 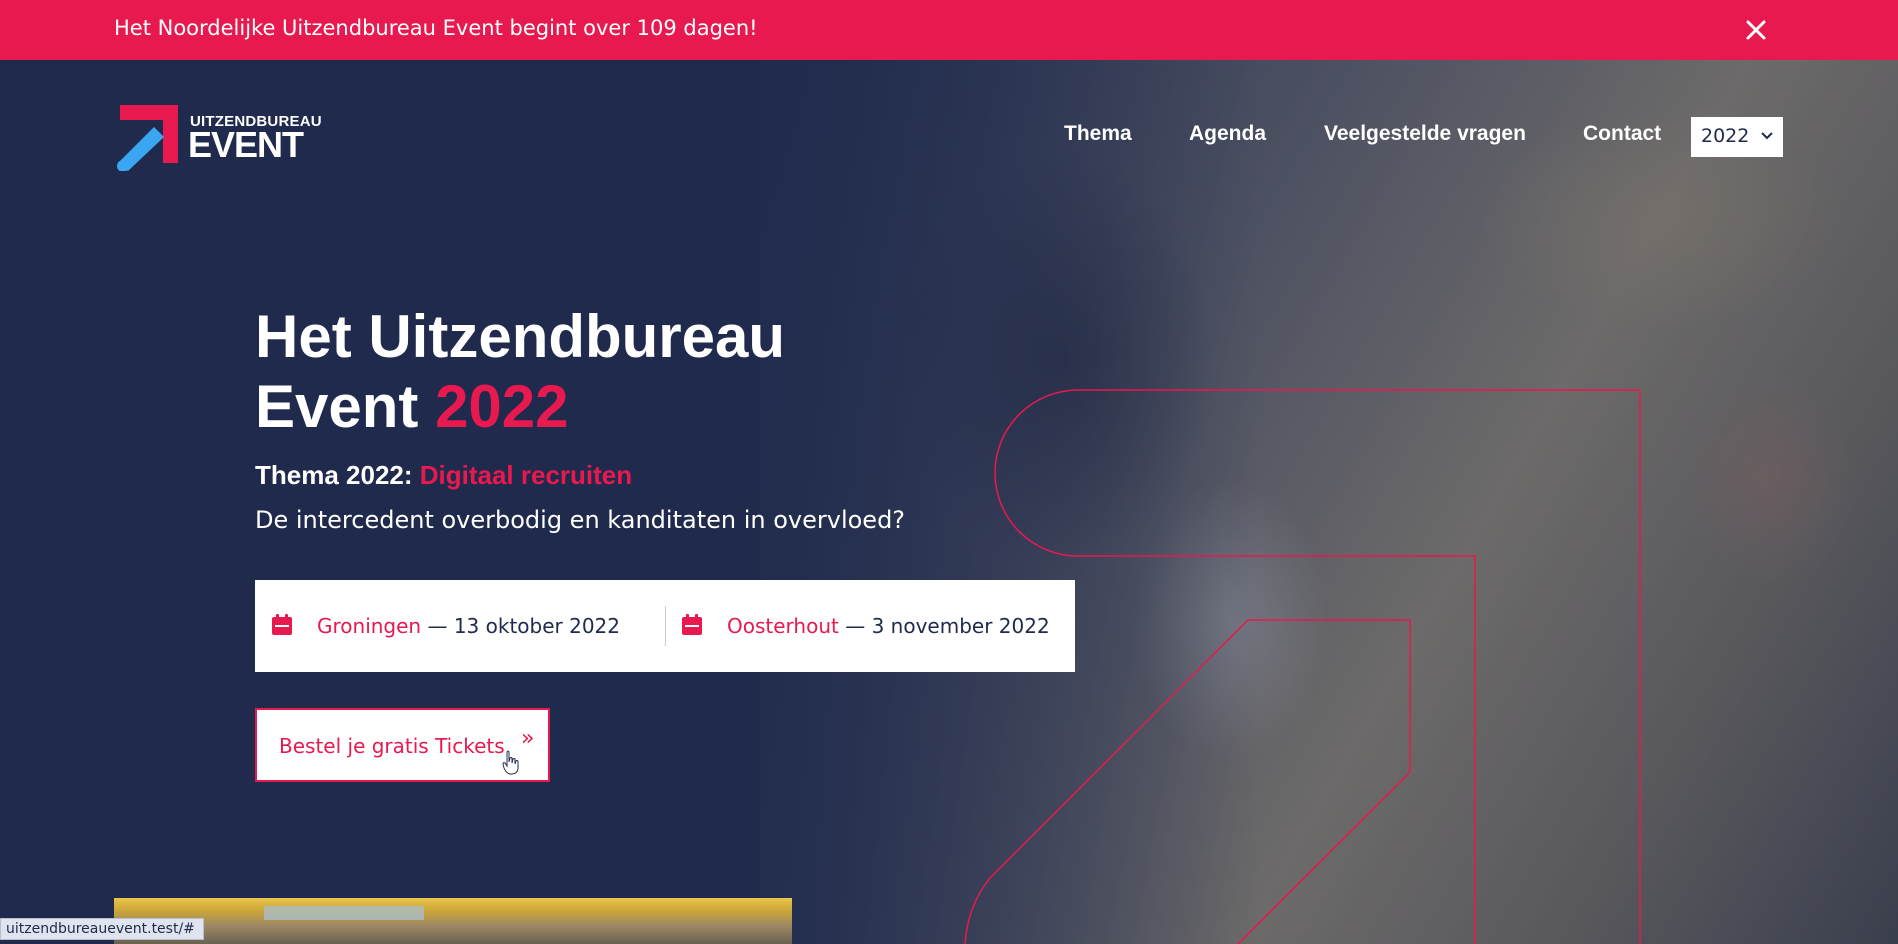 What do you see at coordinates (528, 738) in the screenshot?
I see `double-chevron-right-icon: »` at bounding box center [528, 738].